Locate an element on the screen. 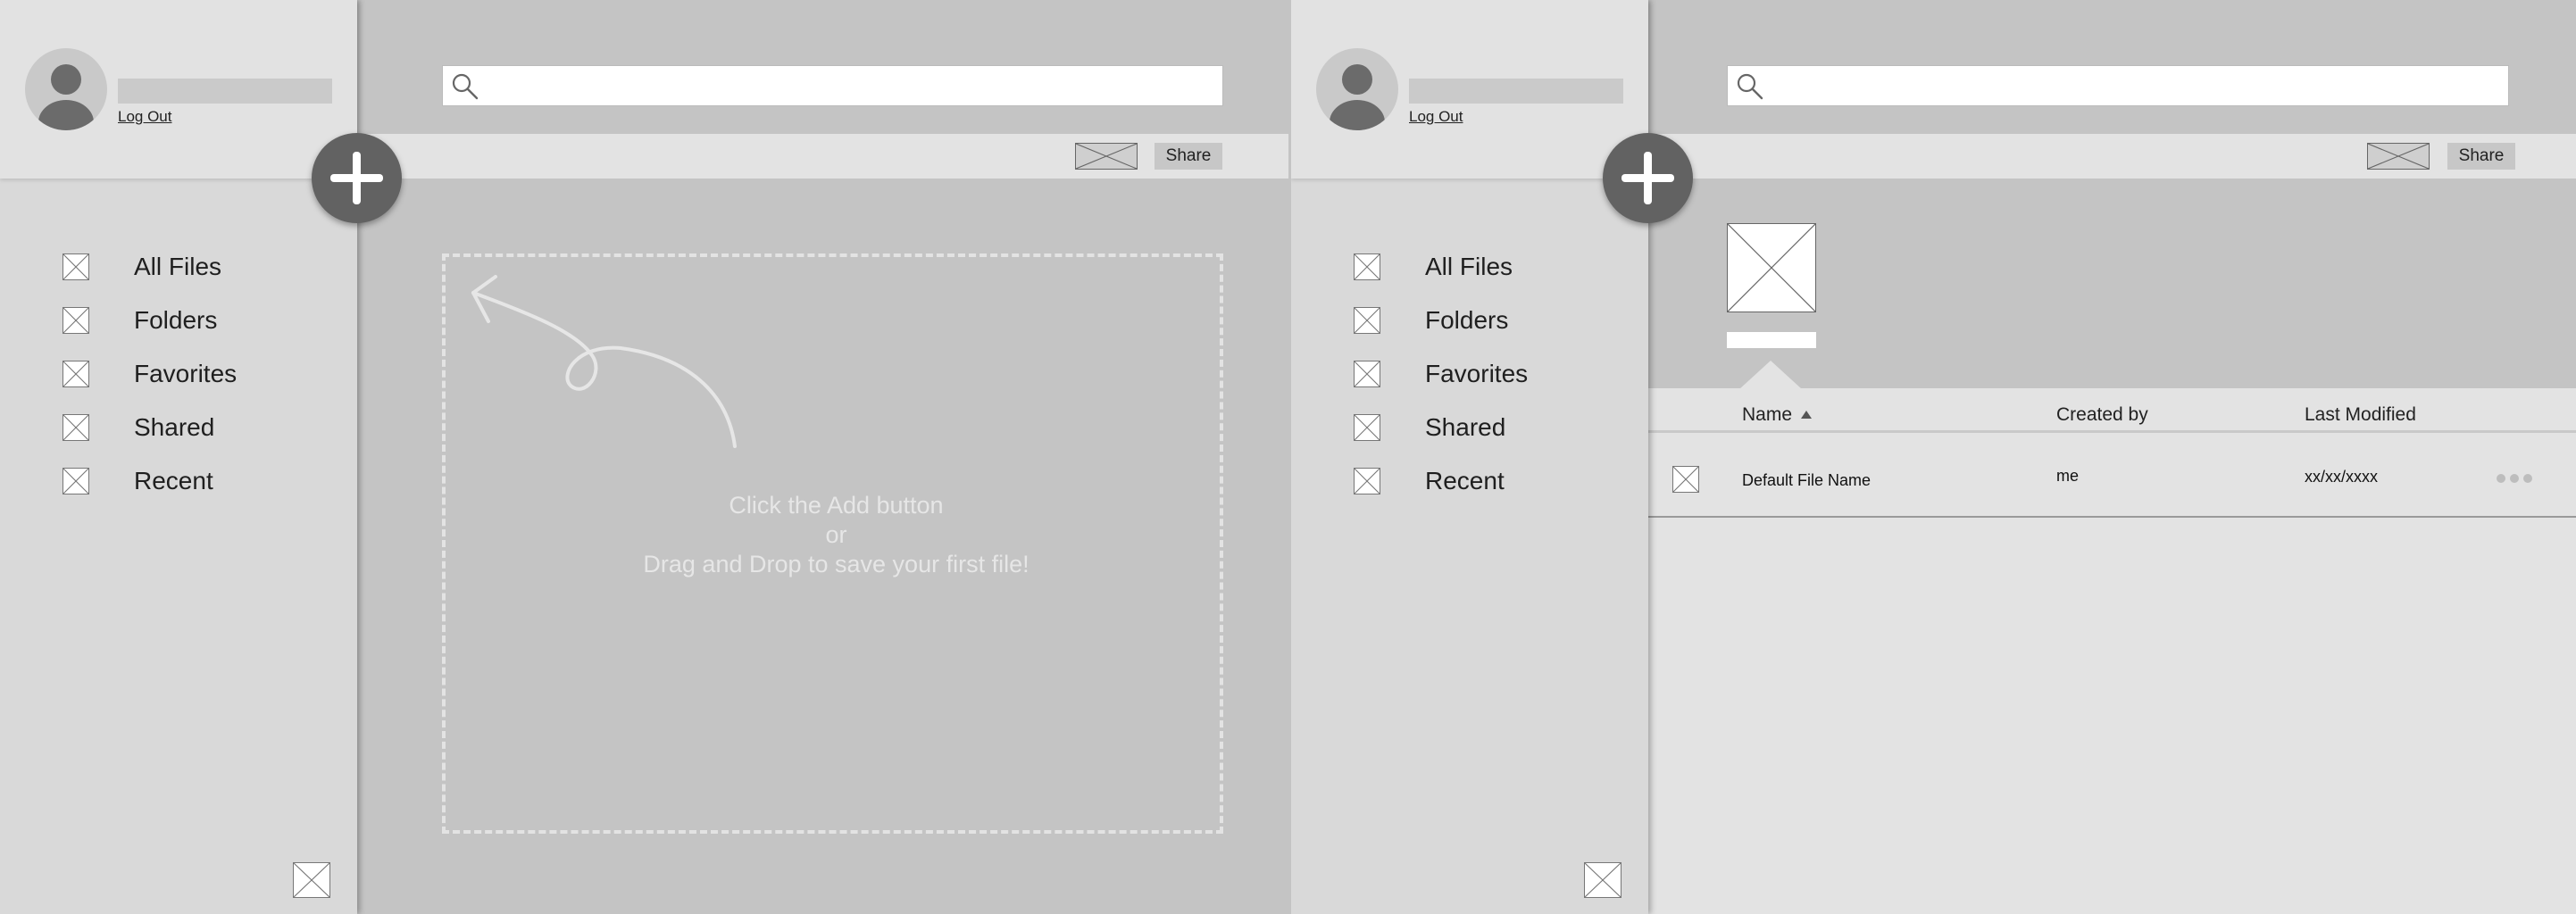 This screenshot has width=2576, height=914. file-name: Default File Name is located at coordinates (1807, 480).